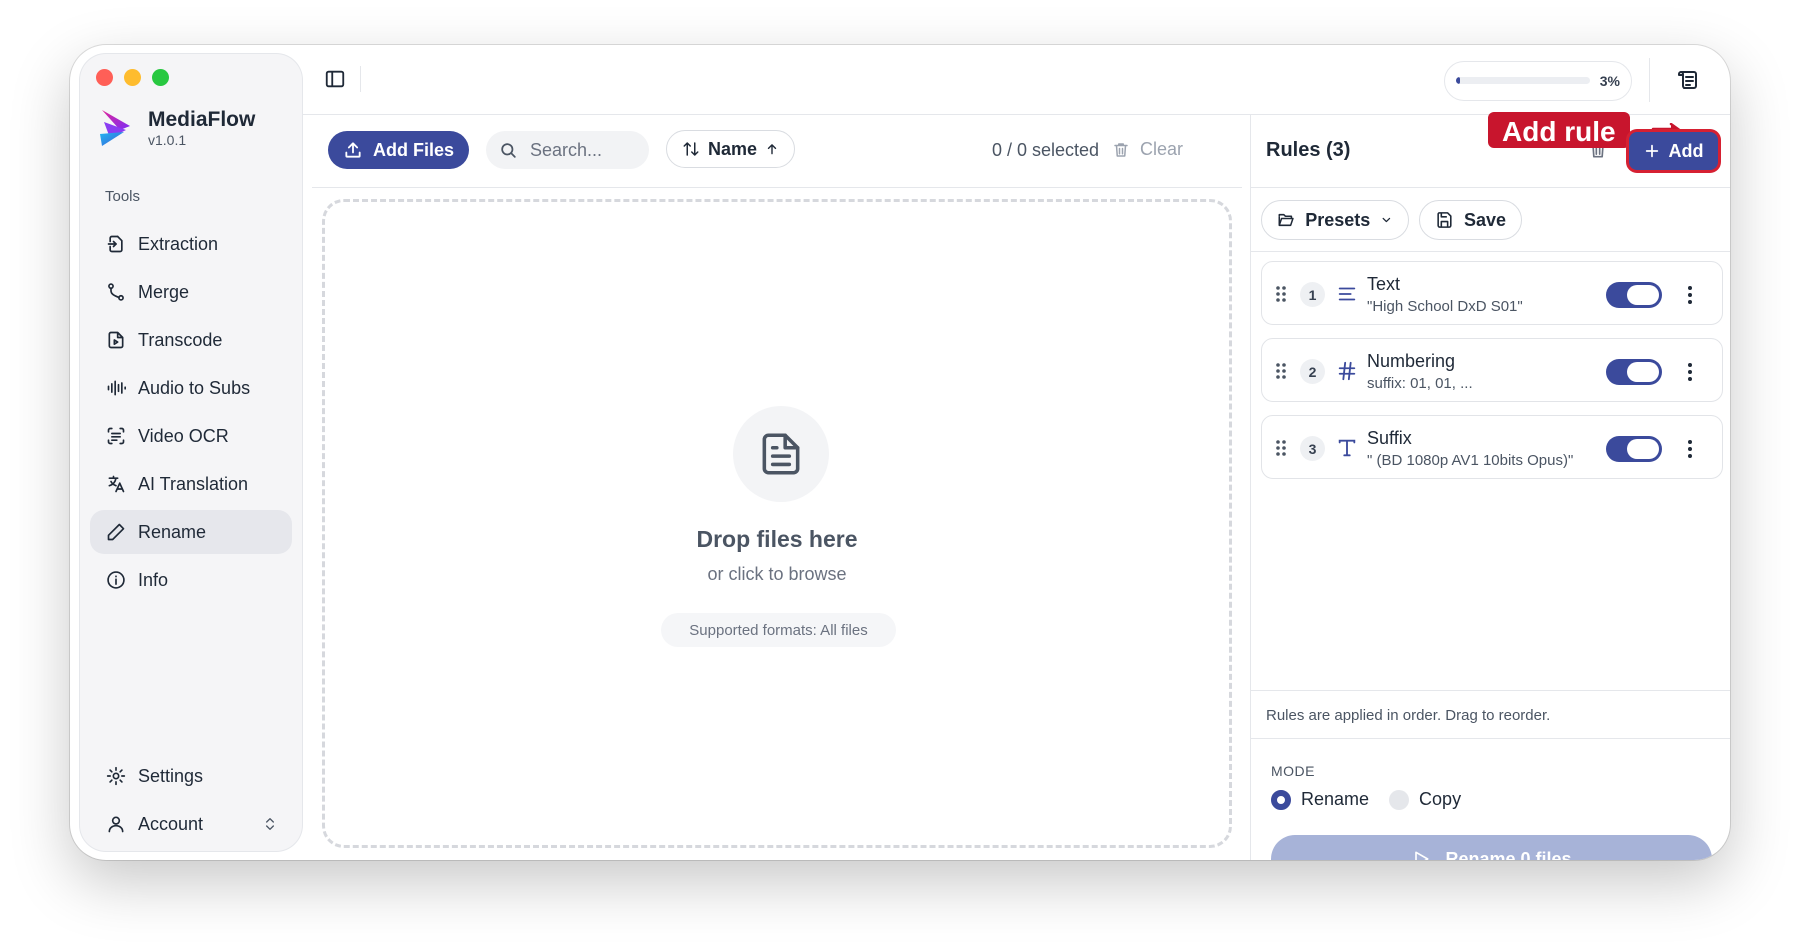  I want to click on sidebar-item-rename: Rename, so click(191, 532).